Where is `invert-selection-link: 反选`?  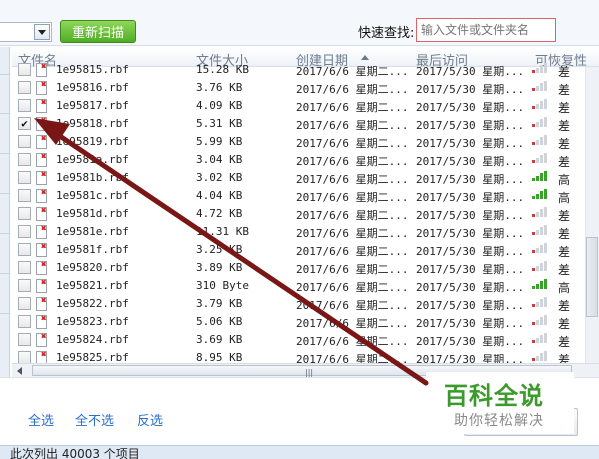 invert-selection-link: 反选 is located at coordinates (150, 419).